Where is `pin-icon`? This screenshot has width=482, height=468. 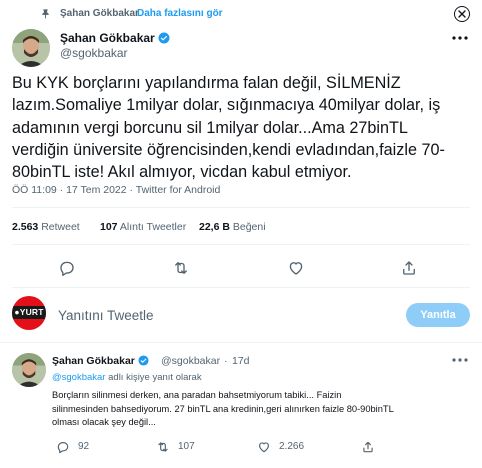
pin-icon is located at coordinates (45, 14).